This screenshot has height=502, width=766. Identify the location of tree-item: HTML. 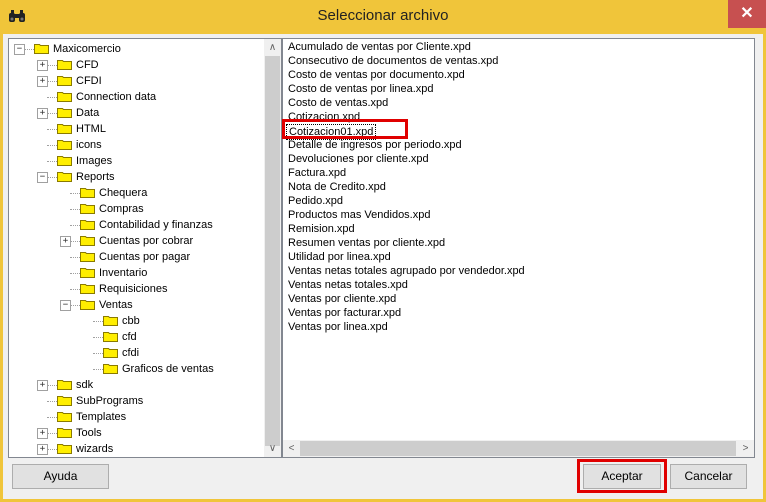
(134, 129).